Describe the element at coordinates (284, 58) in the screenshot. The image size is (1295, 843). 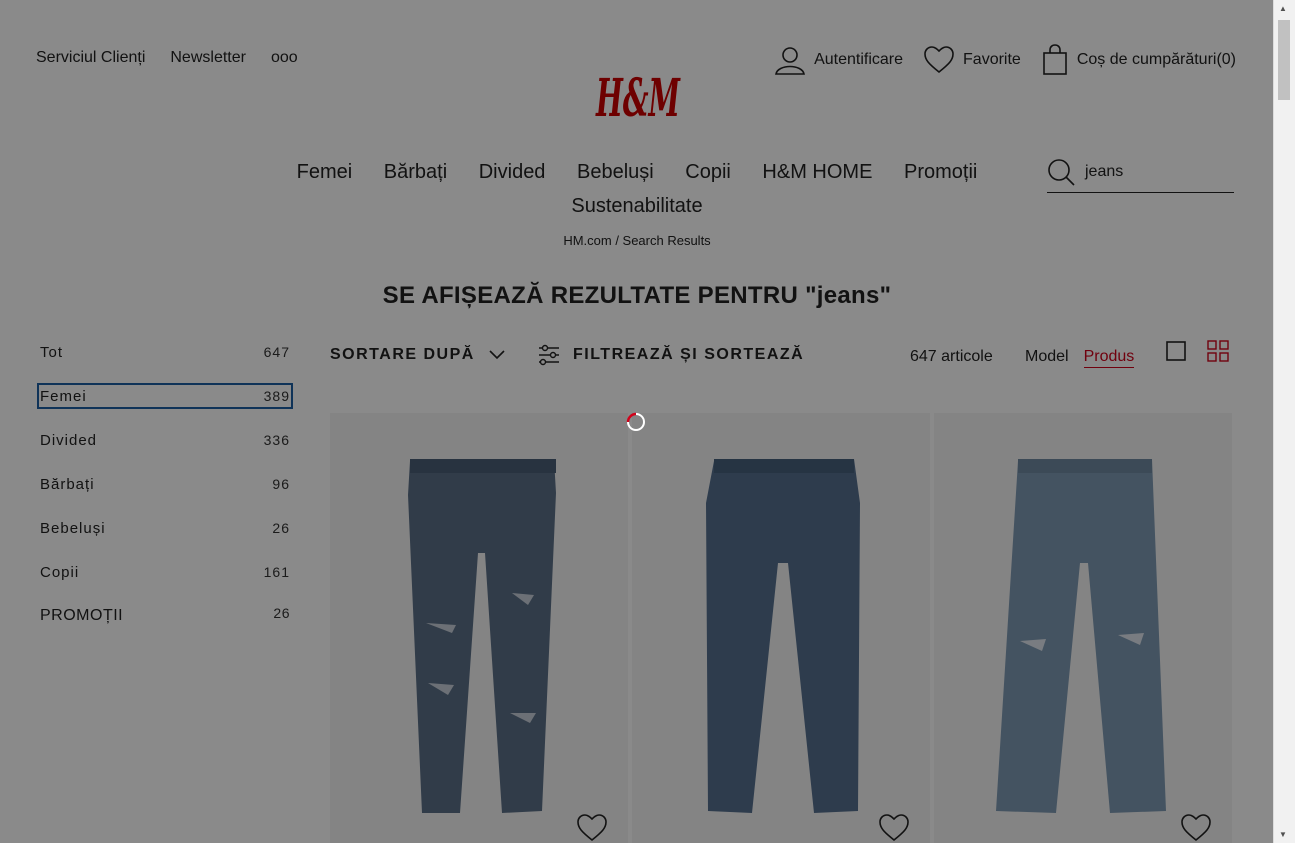
I see `more-menu-button: ooo` at that location.